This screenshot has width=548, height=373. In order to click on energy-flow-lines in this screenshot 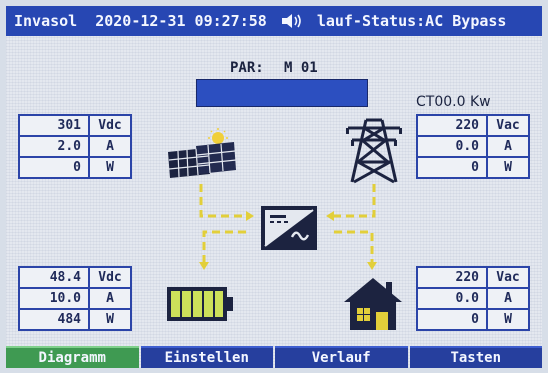, I will do `click(288, 227)`.